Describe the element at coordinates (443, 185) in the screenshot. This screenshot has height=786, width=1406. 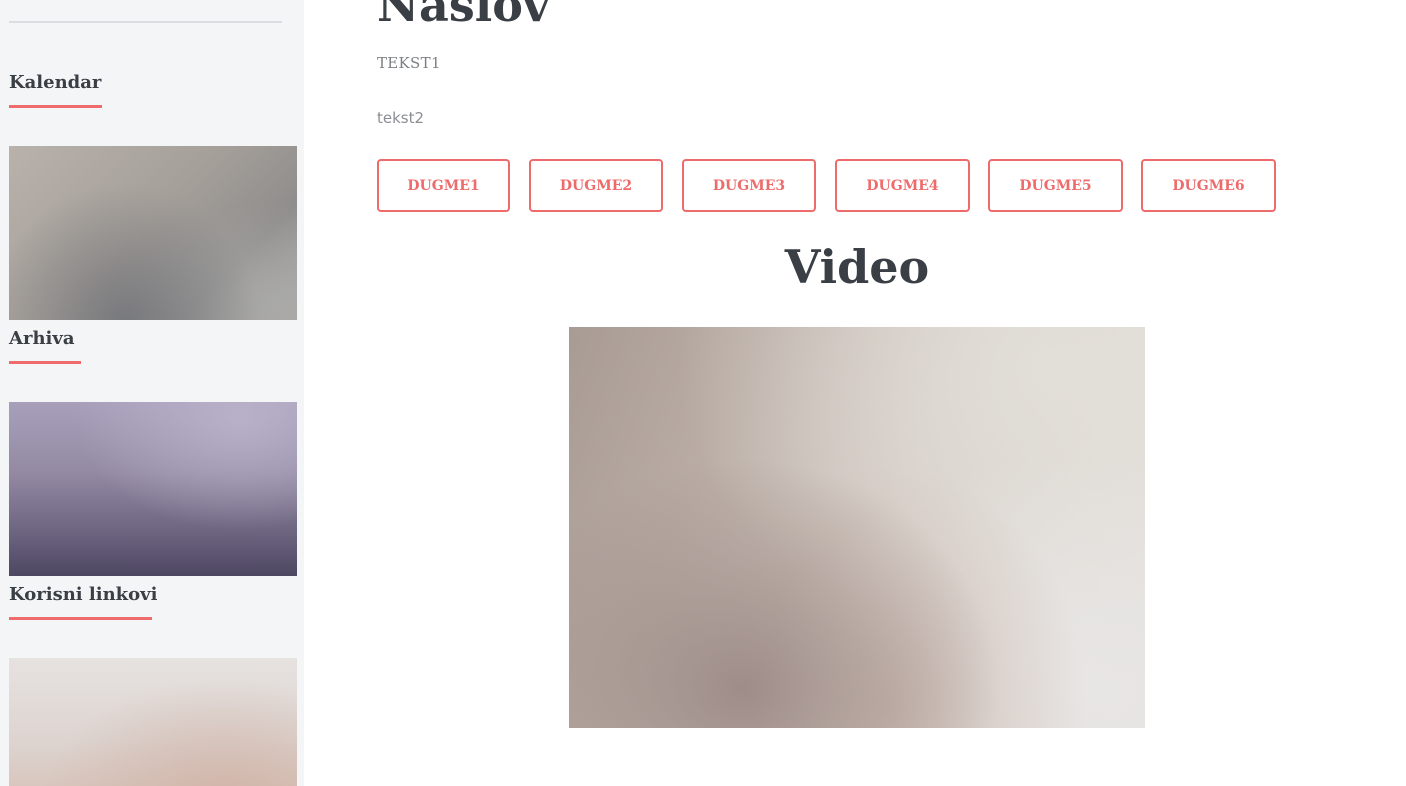
I see `dugme1-button: DUGME1` at that location.